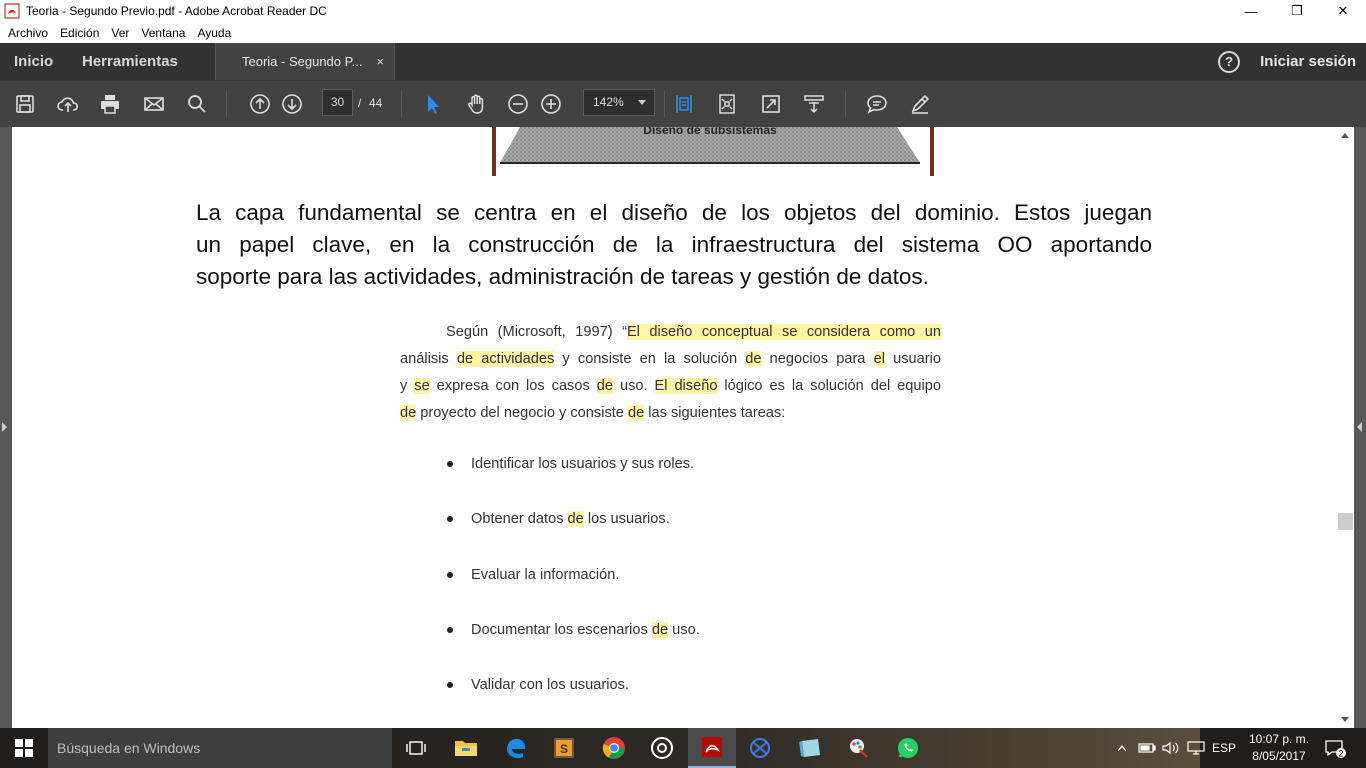 The height and width of the screenshot is (768, 1366). I want to click on upload-cloud-icon, so click(68, 104).